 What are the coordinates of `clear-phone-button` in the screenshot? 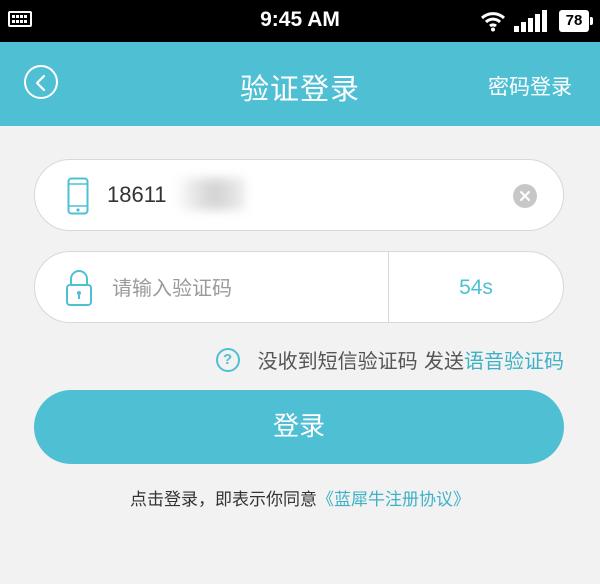 It's located at (525, 196).